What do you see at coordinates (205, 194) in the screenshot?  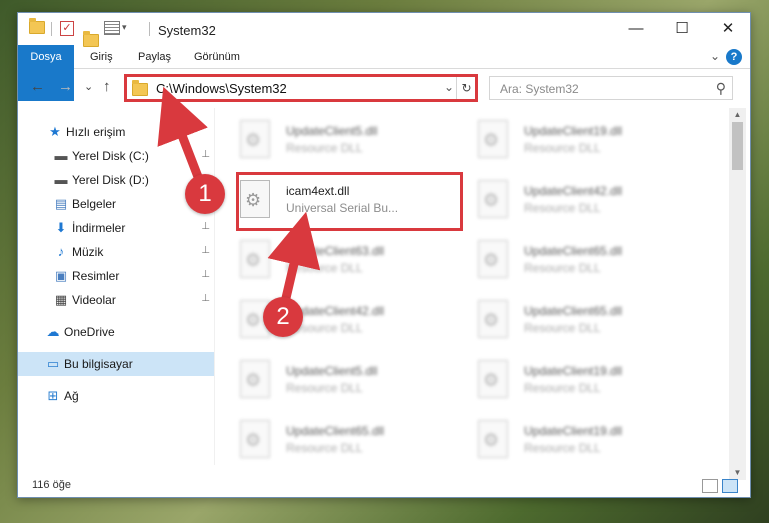 I see `step-1-badge: 1` at bounding box center [205, 194].